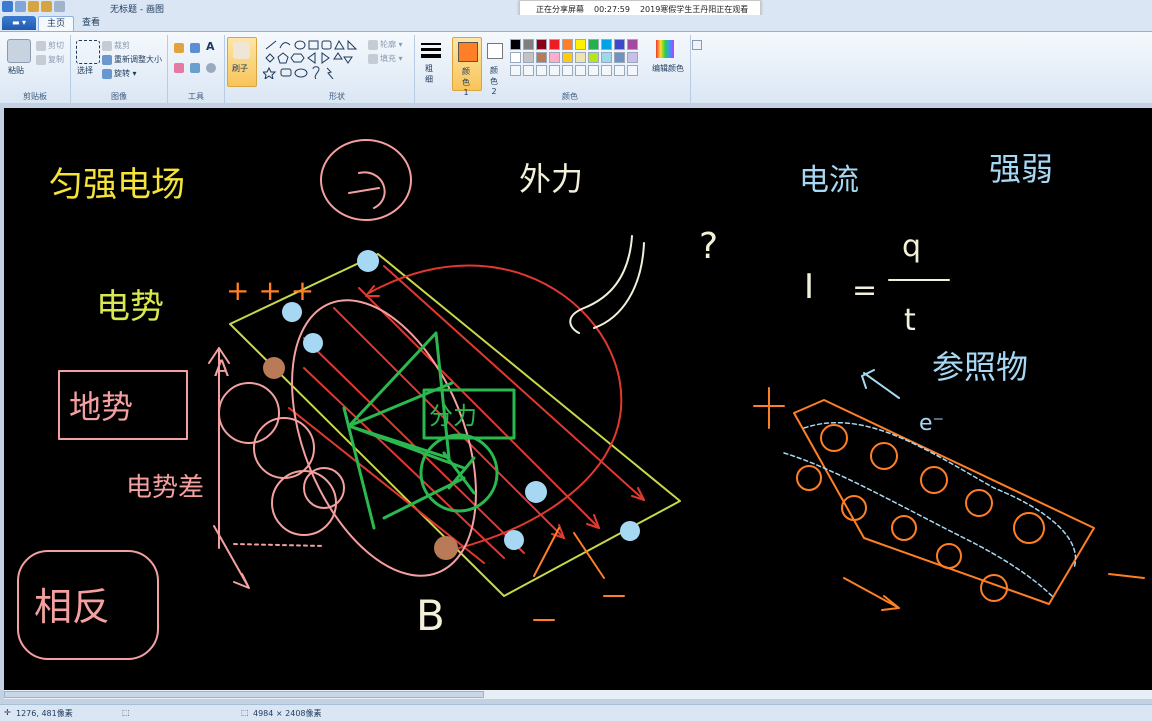 This screenshot has width=1152, height=721. What do you see at coordinates (385, 44) in the screenshot?
I see `outline-dropdown: 轮廓 ▾` at bounding box center [385, 44].